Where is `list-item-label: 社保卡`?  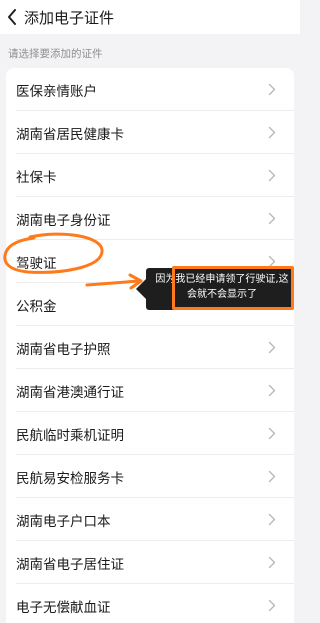 list-item-label: 社保卡 is located at coordinates (36, 178).